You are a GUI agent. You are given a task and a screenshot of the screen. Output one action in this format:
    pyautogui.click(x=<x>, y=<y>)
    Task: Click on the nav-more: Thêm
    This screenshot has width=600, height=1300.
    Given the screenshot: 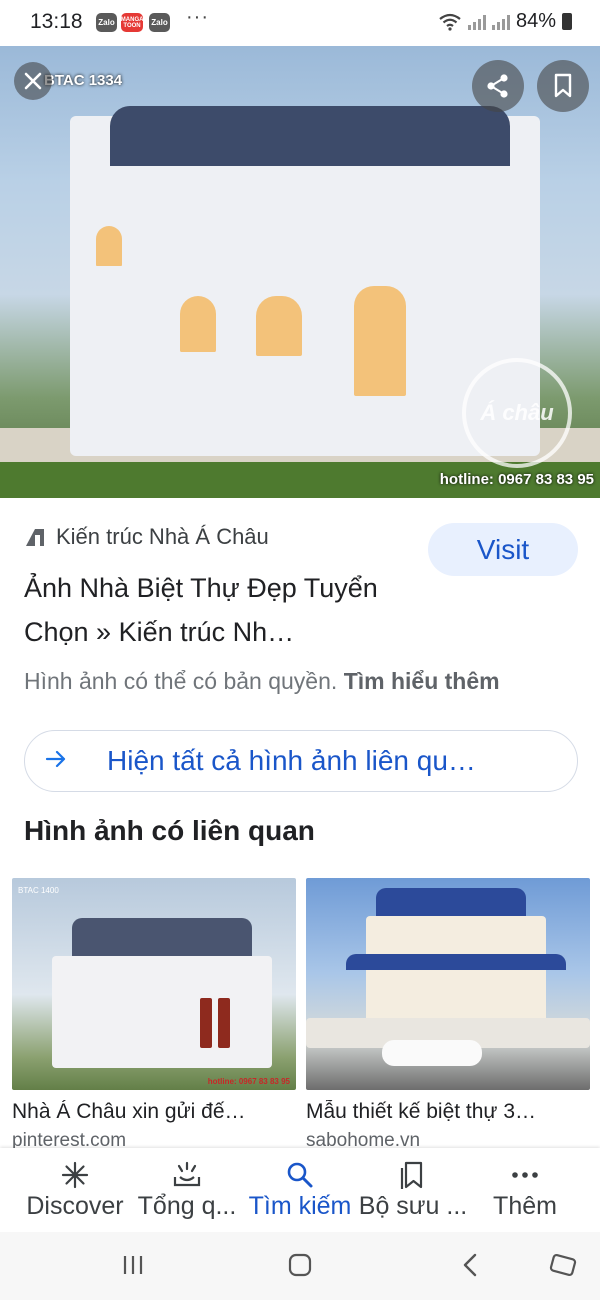 What is the action you would take?
    pyautogui.click(x=525, y=1190)
    